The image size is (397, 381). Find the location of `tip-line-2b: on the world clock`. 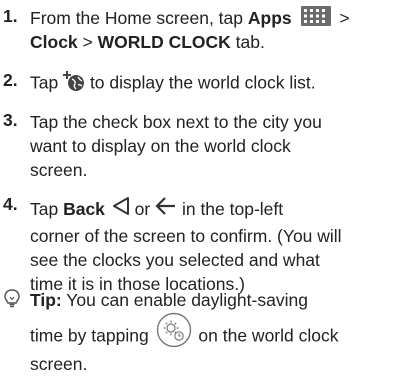

tip-line-2b: on the world clock is located at coordinates (266, 335).